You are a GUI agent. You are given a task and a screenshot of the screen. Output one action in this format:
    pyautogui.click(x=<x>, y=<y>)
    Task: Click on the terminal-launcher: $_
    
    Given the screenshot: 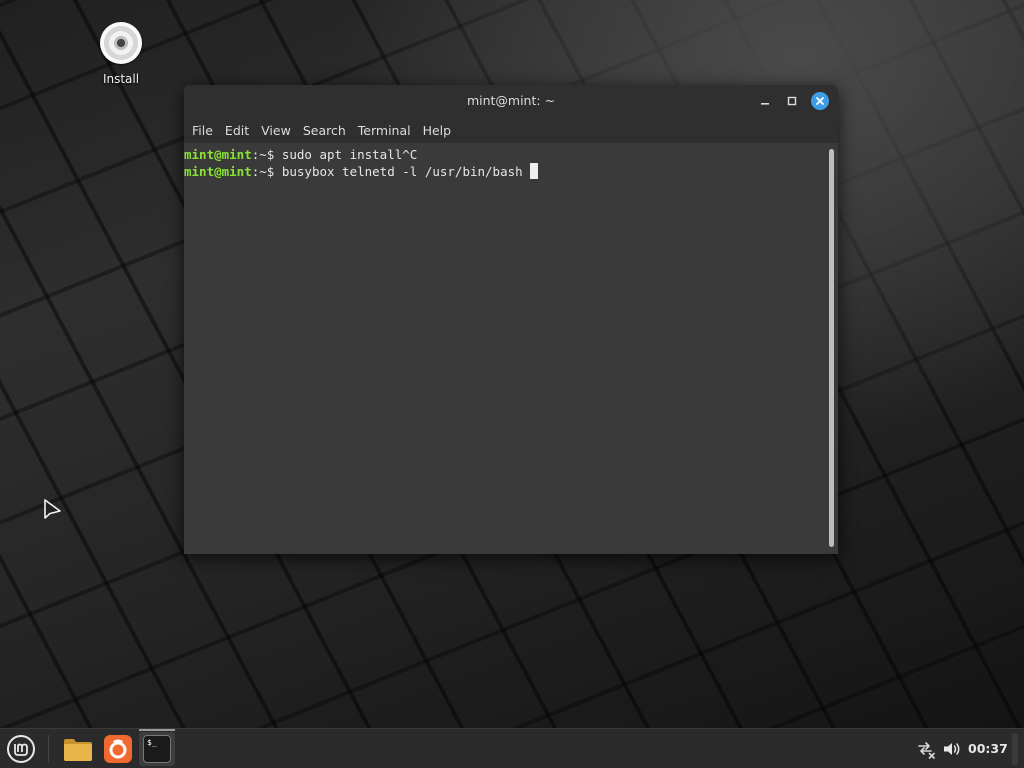 What is the action you would take?
    pyautogui.click(x=157, y=749)
    